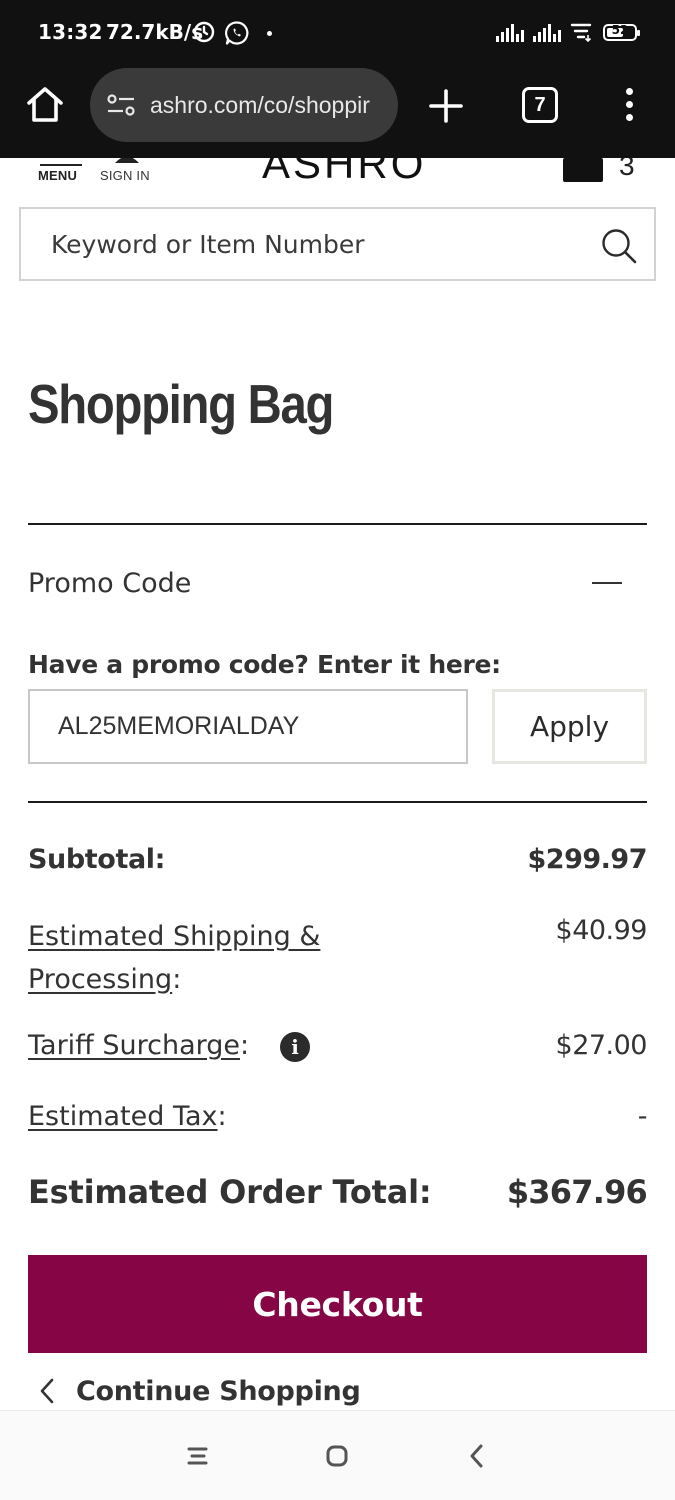 This screenshot has height=1500, width=675. What do you see at coordinates (510, 32) in the screenshot?
I see `signal-icon` at bounding box center [510, 32].